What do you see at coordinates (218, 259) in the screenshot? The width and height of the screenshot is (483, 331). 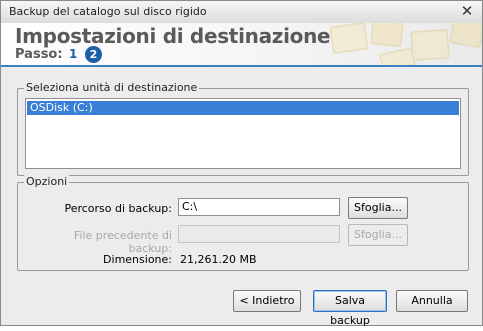 I see `size-value: 21,261.20 MB` at bounding box center [218, 259].